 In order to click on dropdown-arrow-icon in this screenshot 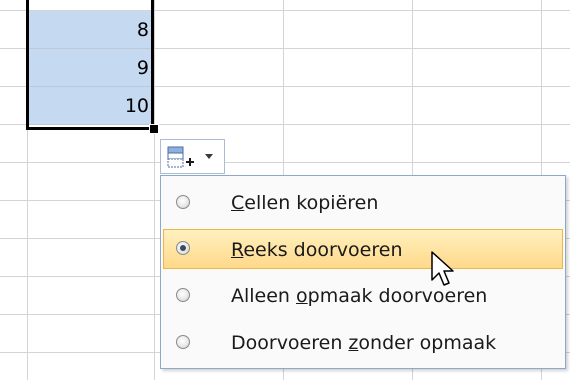, I will do `click(209, 156)`.